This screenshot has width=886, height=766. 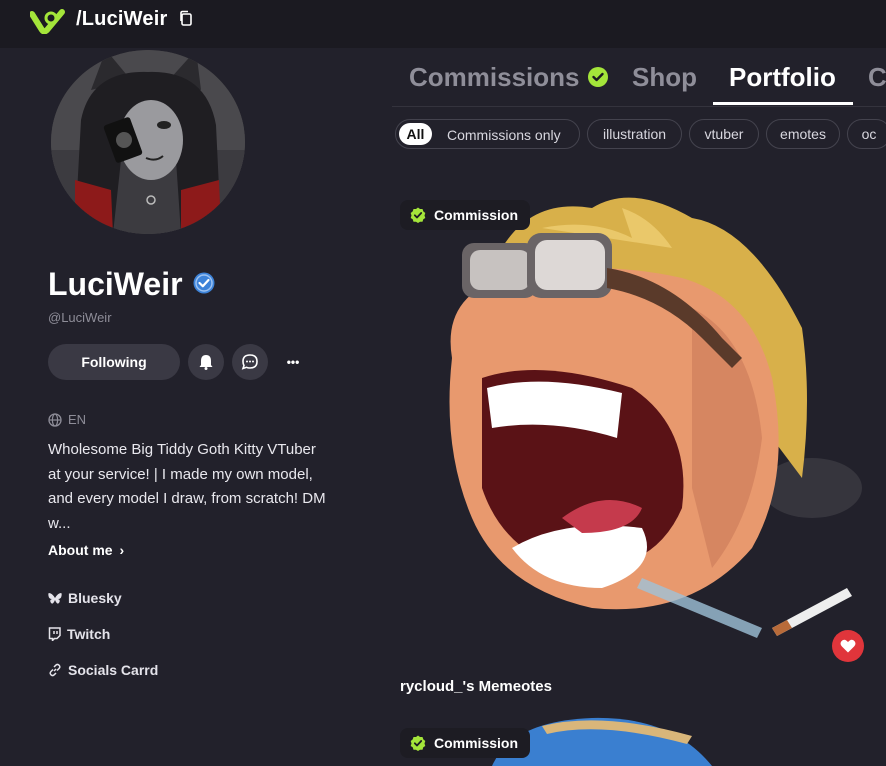 I want to click on profile-tabs: Commissions Shop Portfolio C, so click(x=639, y=77).